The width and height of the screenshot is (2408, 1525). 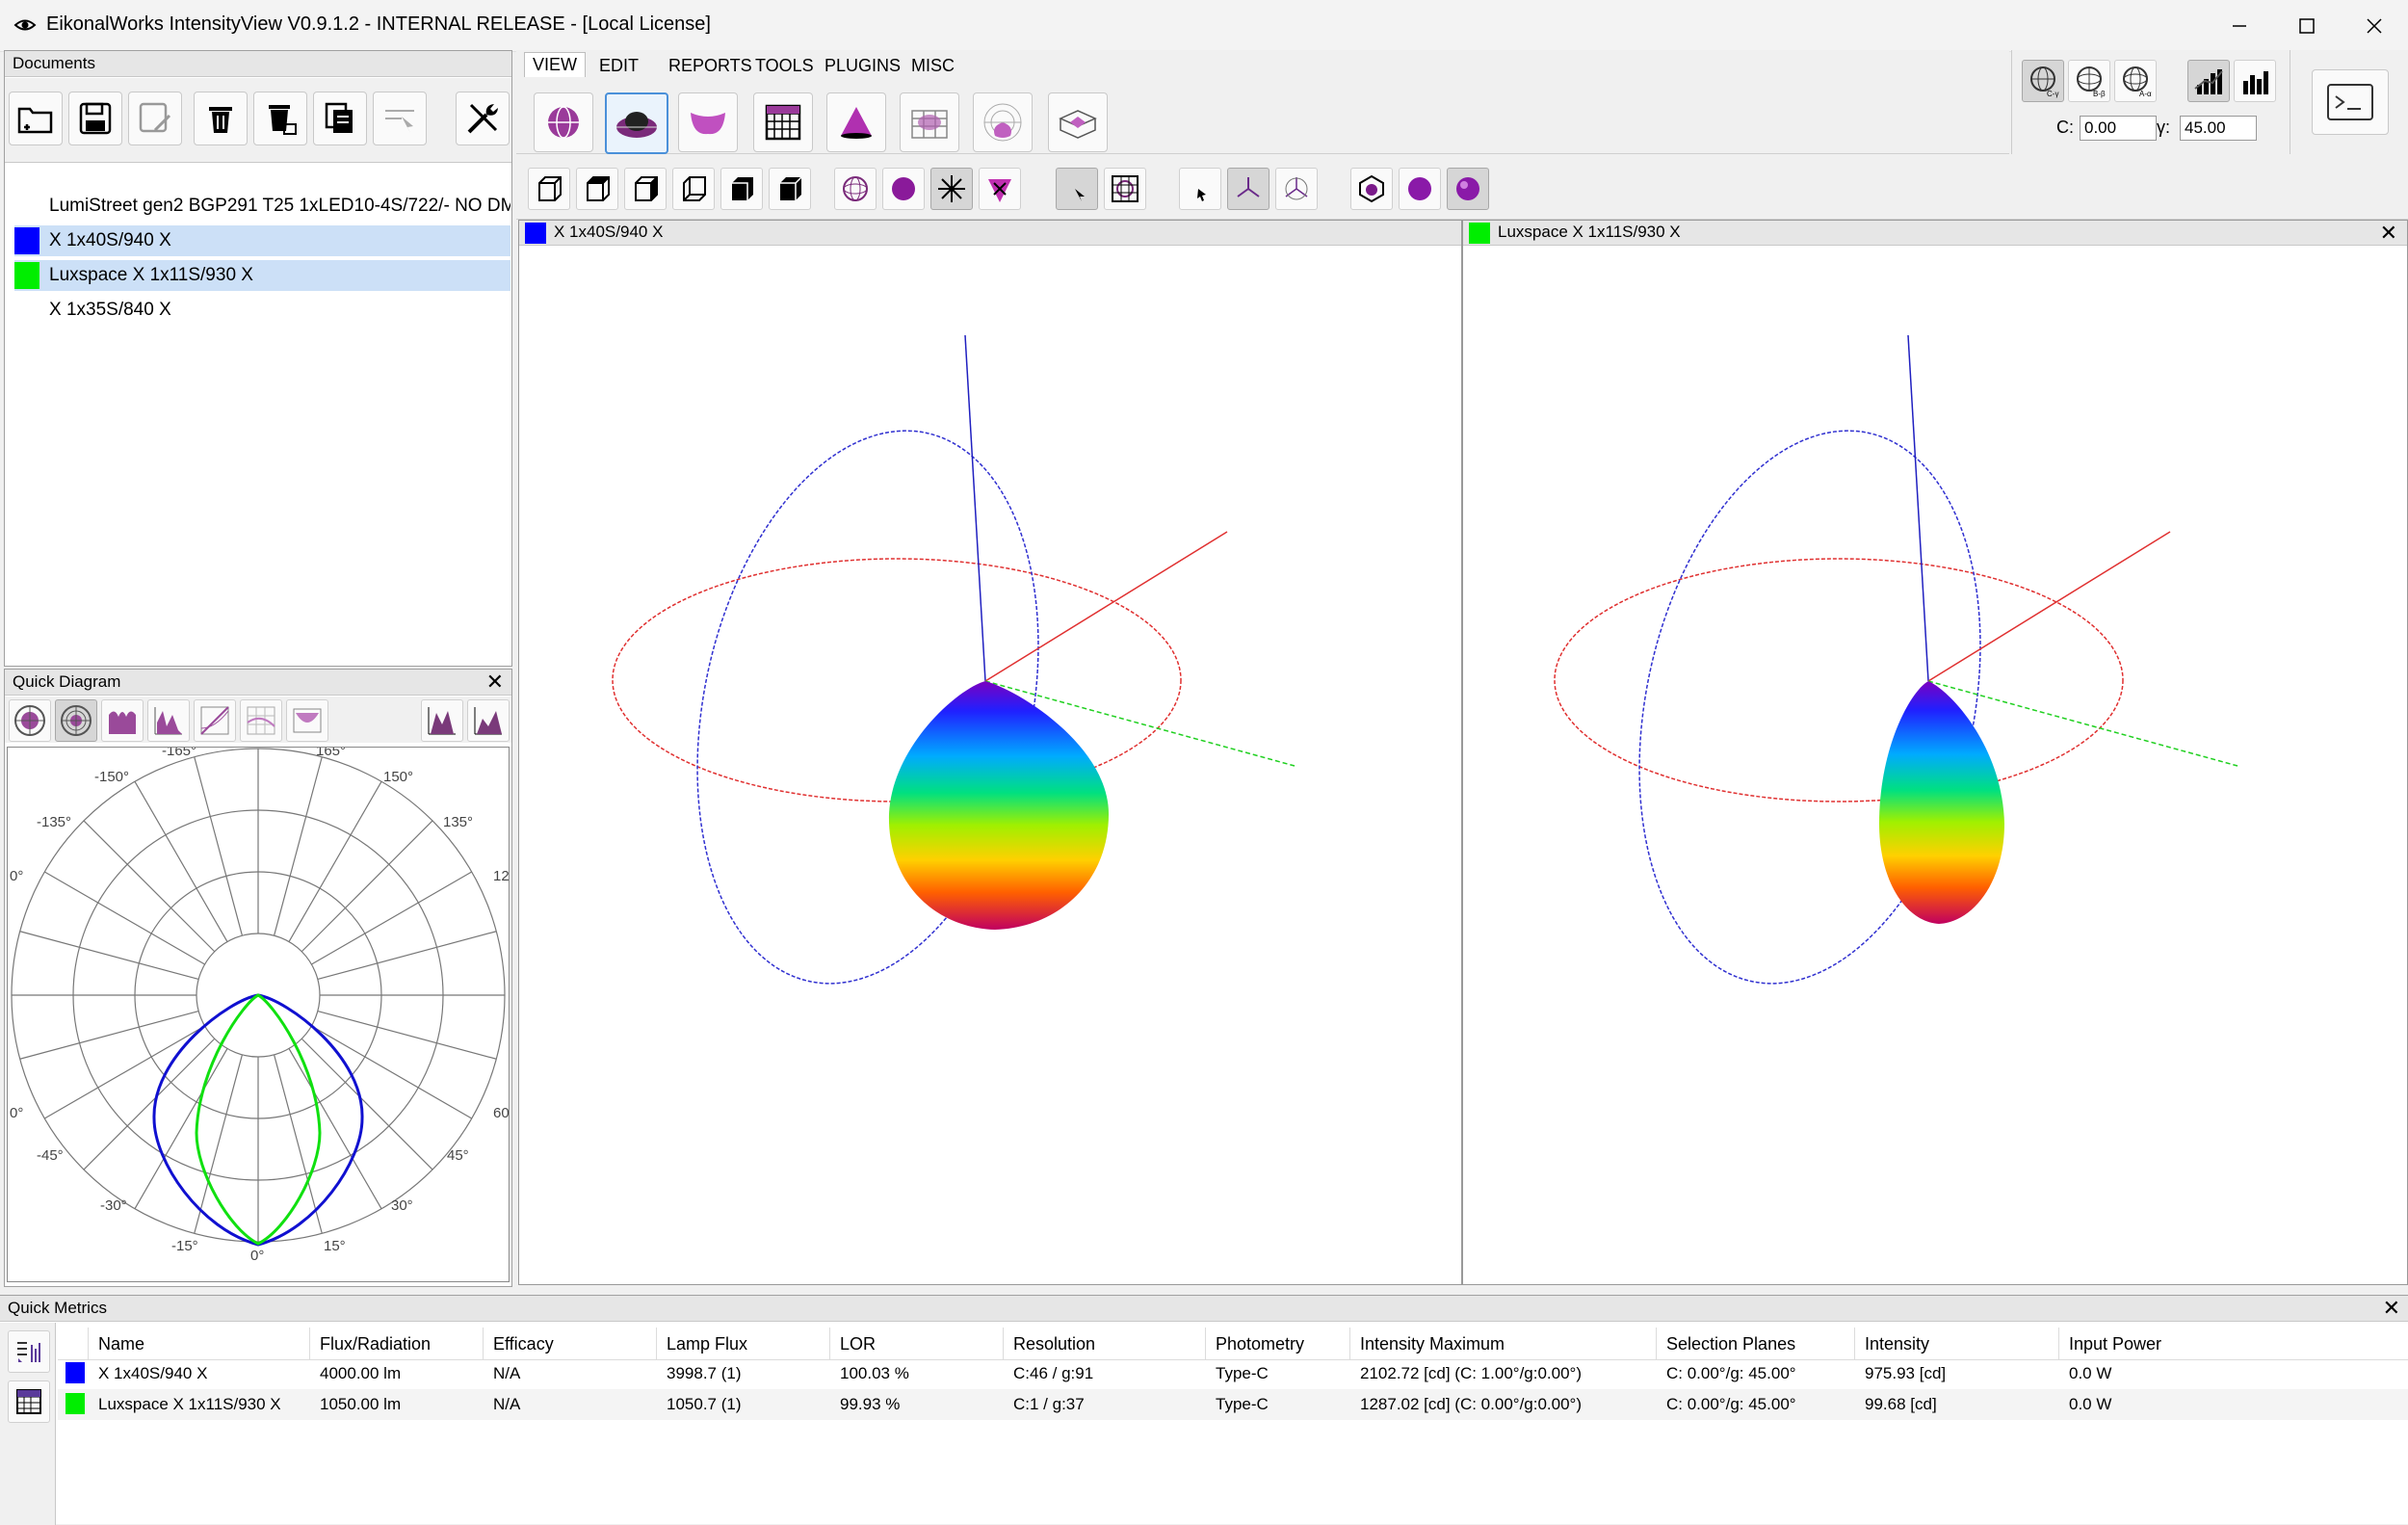 I want to click on cell-name: Luxspace X 1x11S/930 X, so click(x=189, y=1404).